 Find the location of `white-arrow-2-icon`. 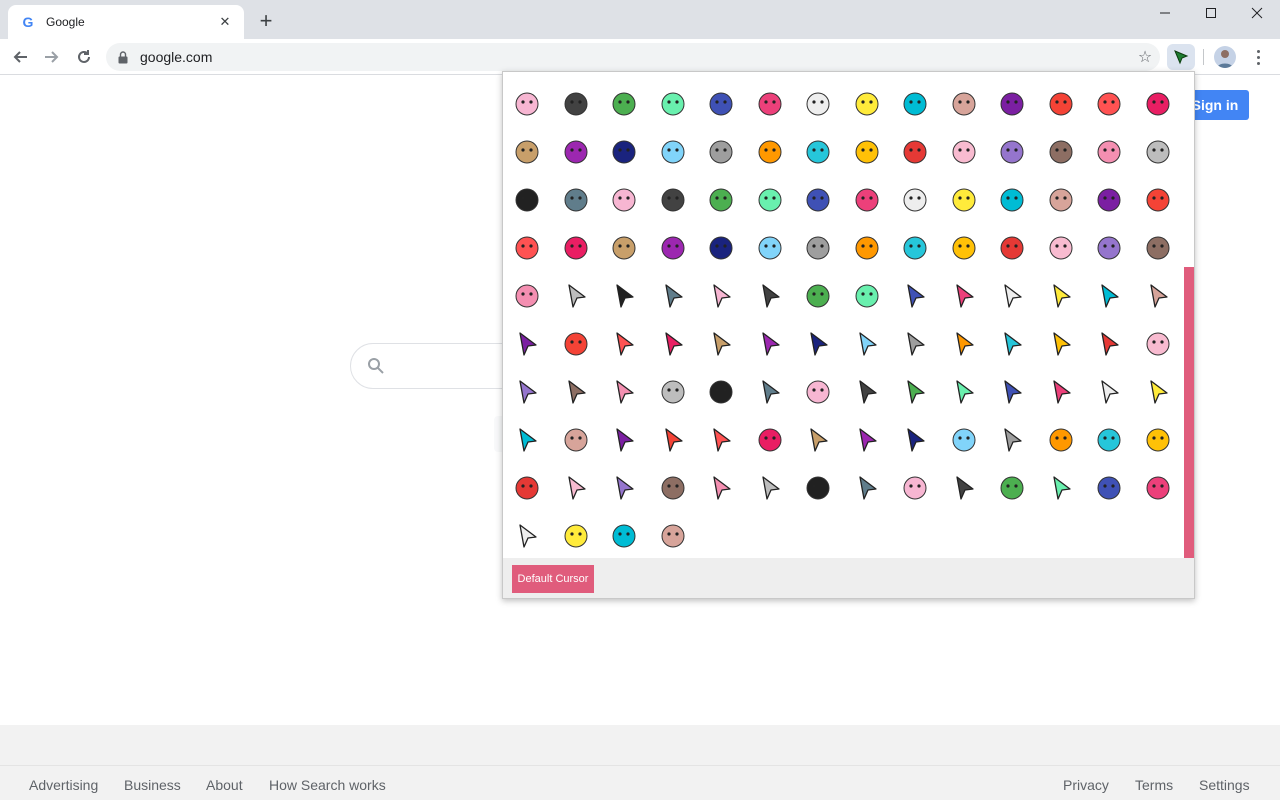

white-arrow-2-icon is located at coordinates (915, 344).